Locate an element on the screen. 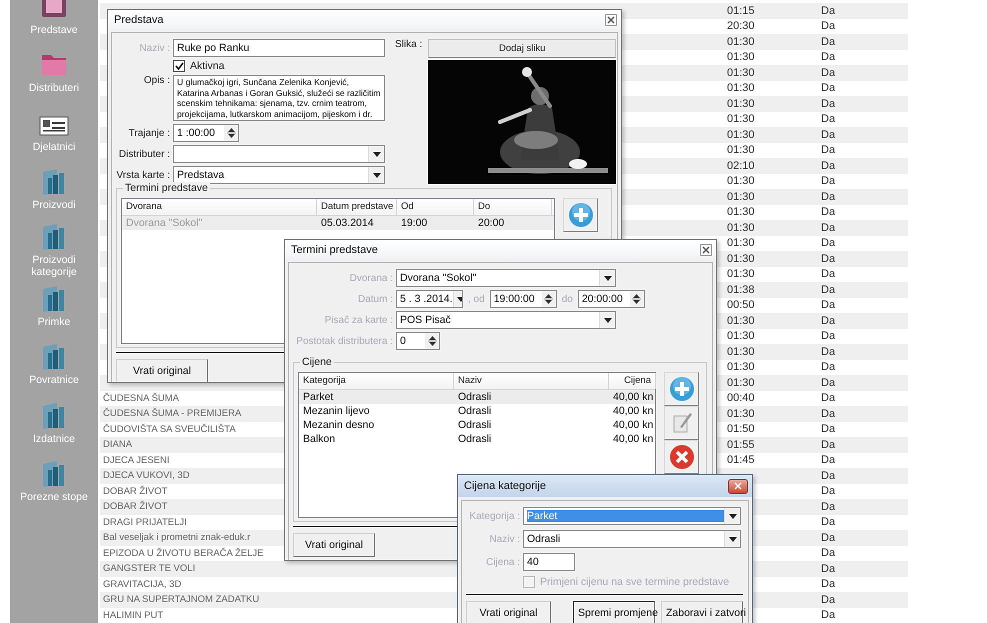  column-header: Cijena is located at coordinates (632, 381).